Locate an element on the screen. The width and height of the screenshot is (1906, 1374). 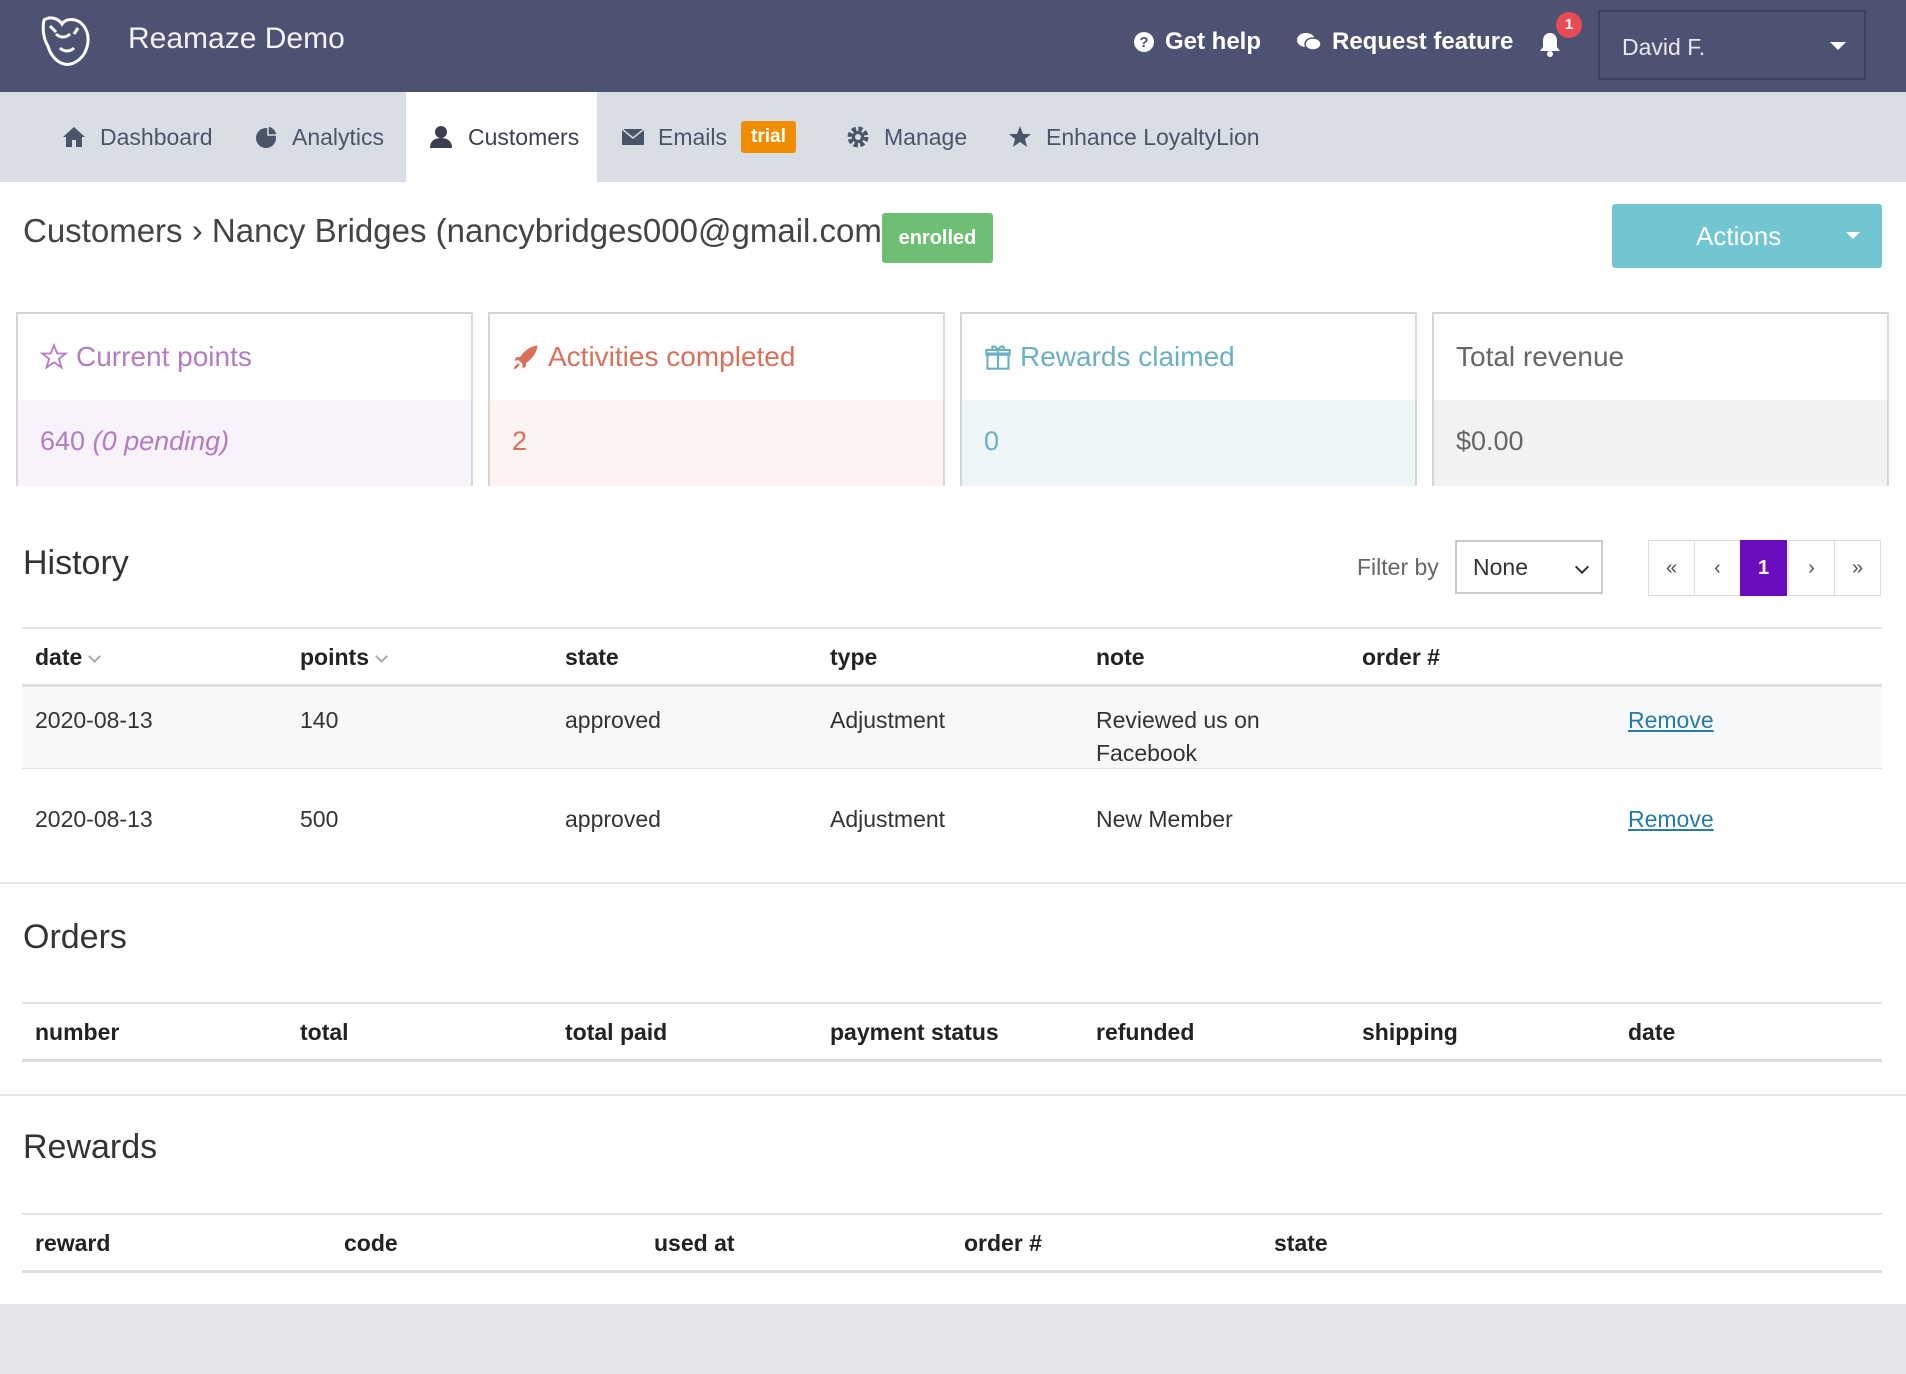
nav-emails: Emails trial is located at coordinates (709, 137).